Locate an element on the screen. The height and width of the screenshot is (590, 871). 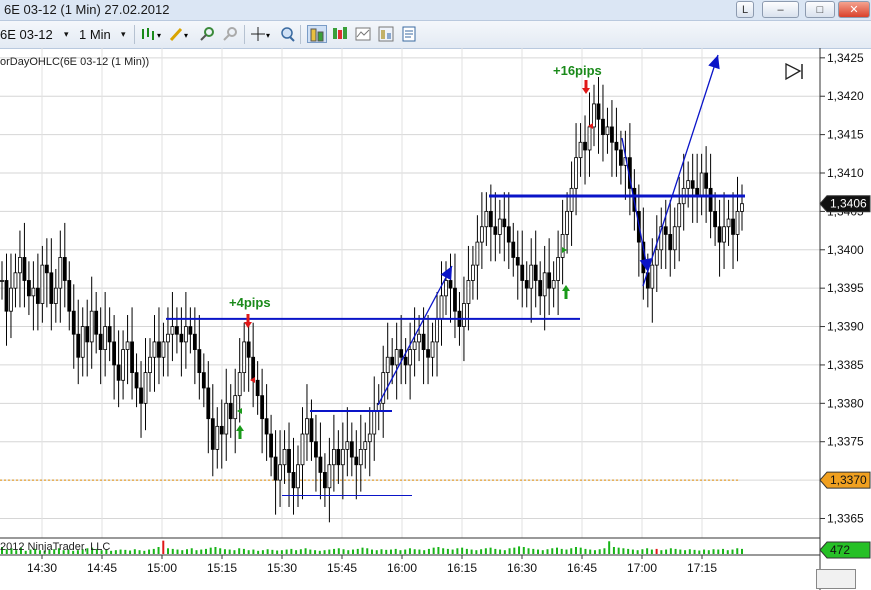
volume-panel is located at coordinates (372, 547).